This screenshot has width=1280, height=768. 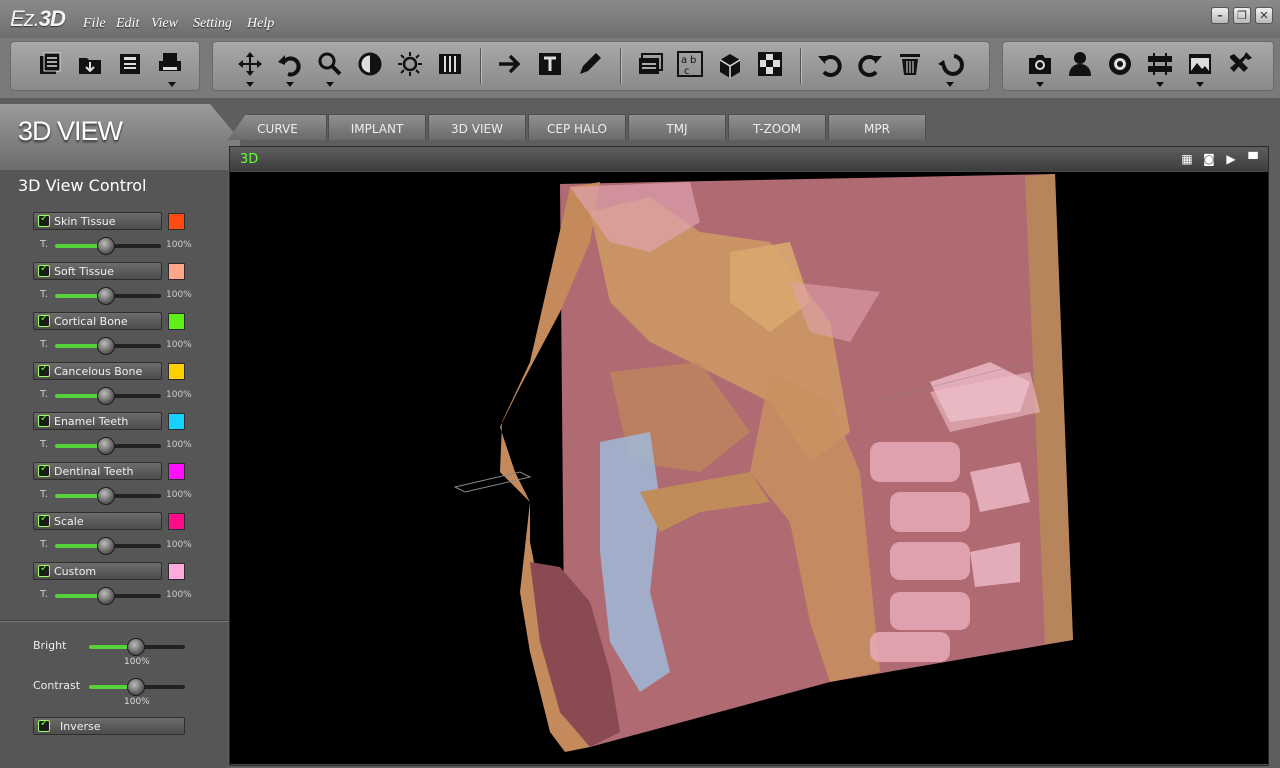 What do you see at coordinates (97, 371) in the screenshot?
I see `layer-toggle-cancelous-bone: Cancelous Bone` at bounding box center [97, 371].